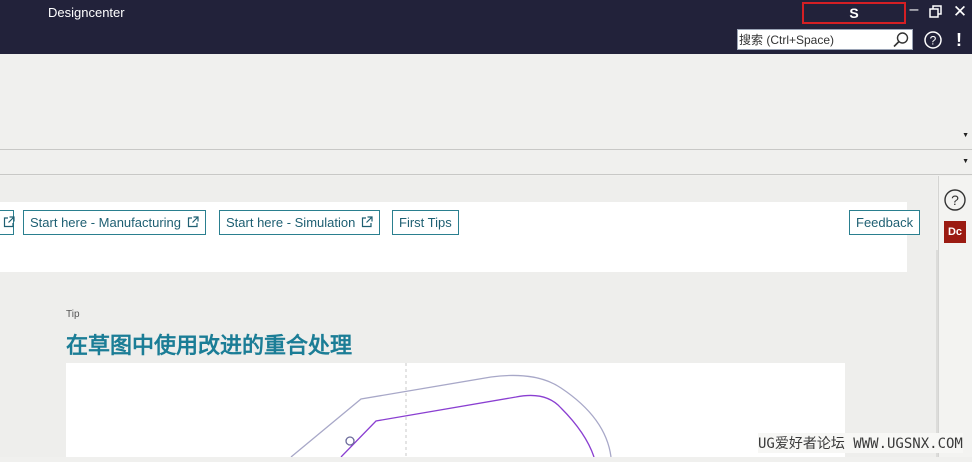 Image resolution: width=972 pixels, height=462 pixels. I want to click on tip-label: Tip, so click(73, 314).